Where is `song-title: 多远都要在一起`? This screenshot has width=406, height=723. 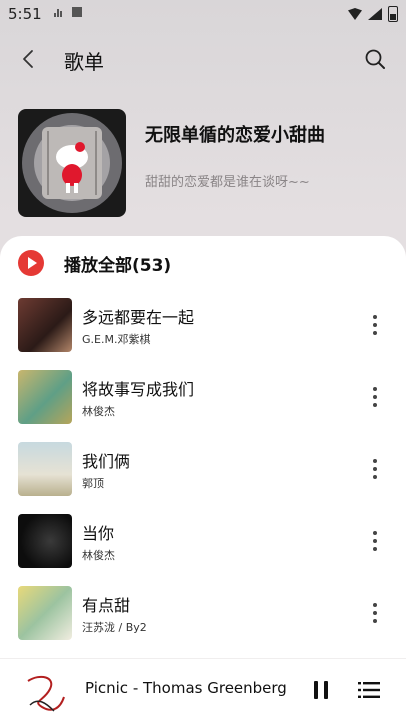
song-title: 多远都要在一起 is located at coordinates (138, 317).